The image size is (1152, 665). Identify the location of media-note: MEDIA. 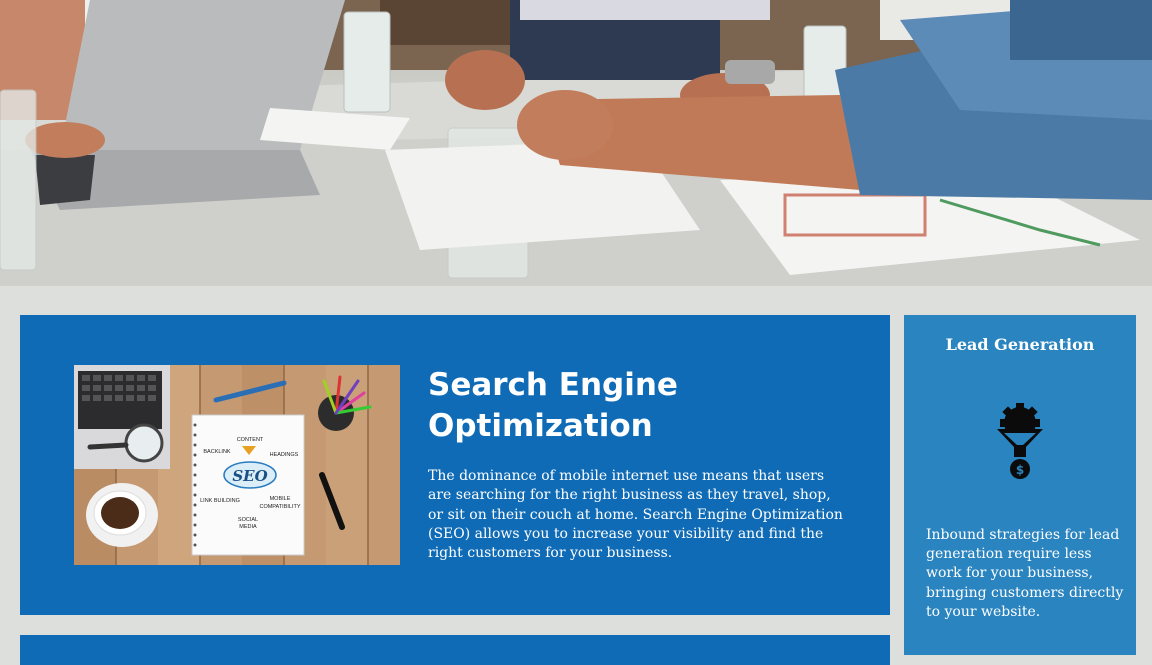
(248, 527).